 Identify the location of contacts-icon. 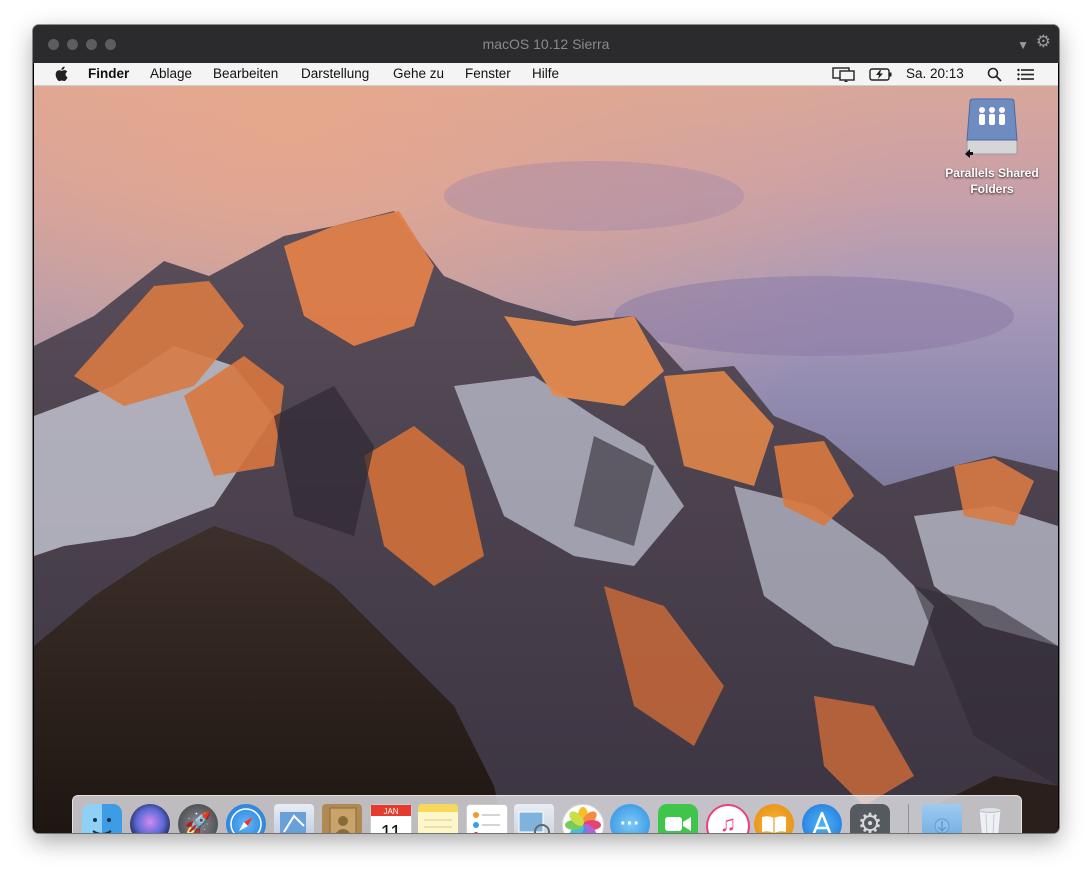
(342, 818).